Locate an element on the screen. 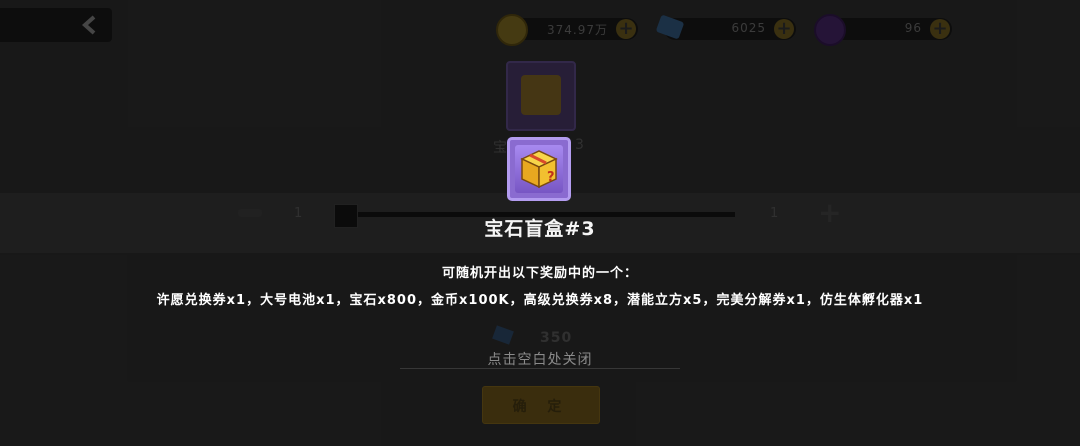 The image size is (1080, 446). popup-subtitle: 可随机开出以下奖励中的一个： is located at coordinates (539, 273).